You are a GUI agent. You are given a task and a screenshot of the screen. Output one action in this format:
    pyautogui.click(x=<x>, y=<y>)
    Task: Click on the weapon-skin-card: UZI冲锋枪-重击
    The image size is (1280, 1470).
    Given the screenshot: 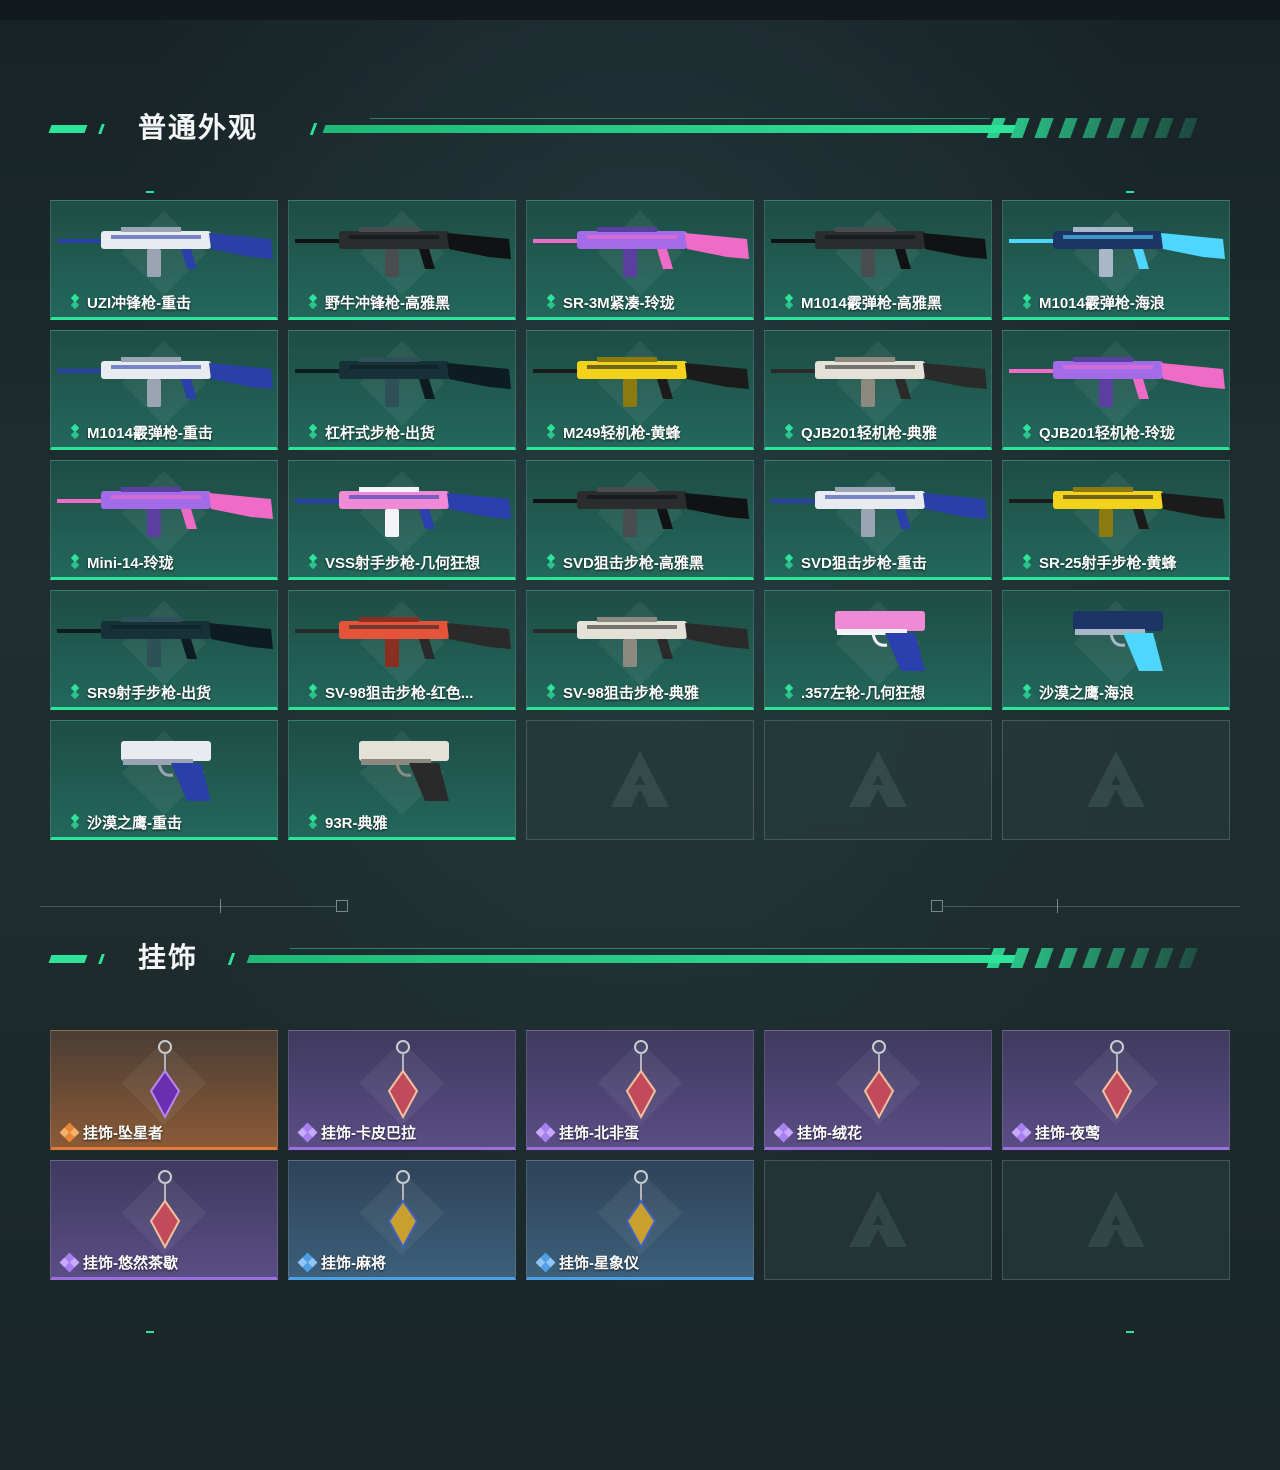 What is the action you would take?
    pyautogui.click(x=164, y=260)
    